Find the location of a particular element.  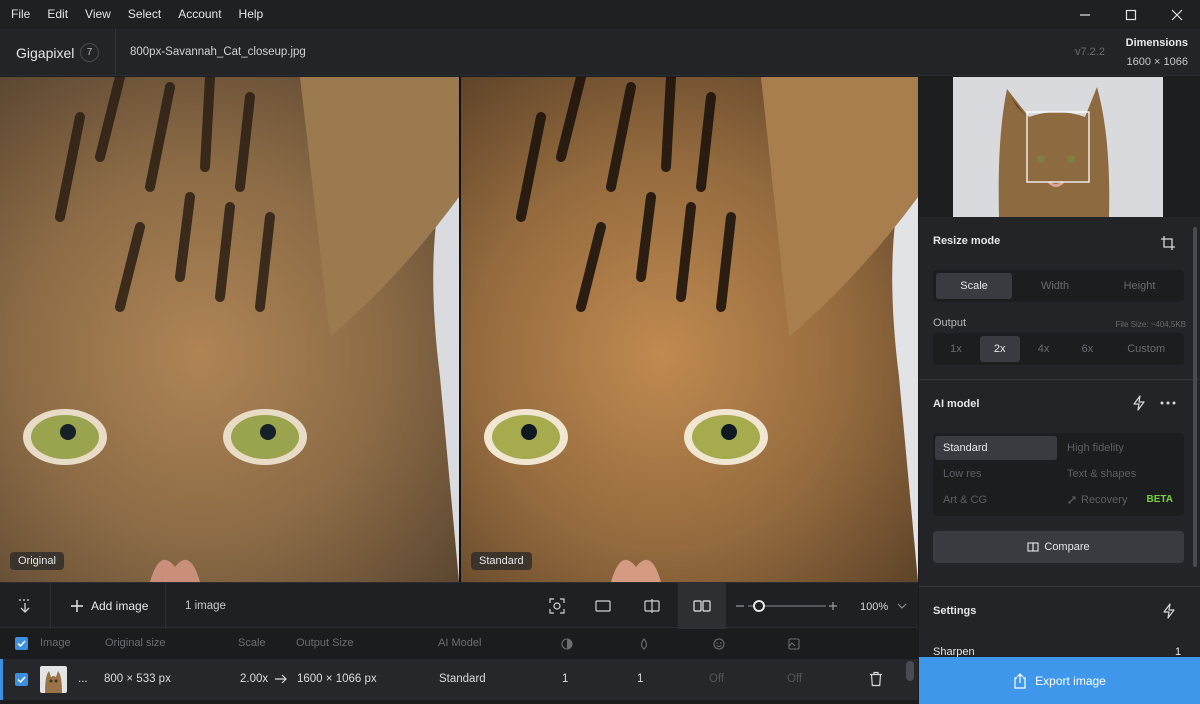

more-options-button is located at coordinates (1168, 403).